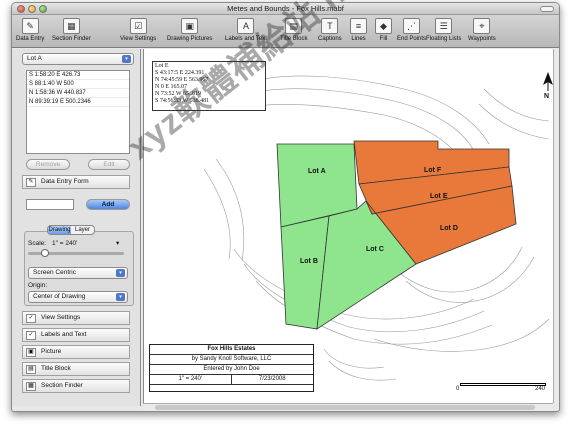 The height and width of the screenshot is (428, 571). I want to click on lot-f-label: Lot F, so click(433, 170).